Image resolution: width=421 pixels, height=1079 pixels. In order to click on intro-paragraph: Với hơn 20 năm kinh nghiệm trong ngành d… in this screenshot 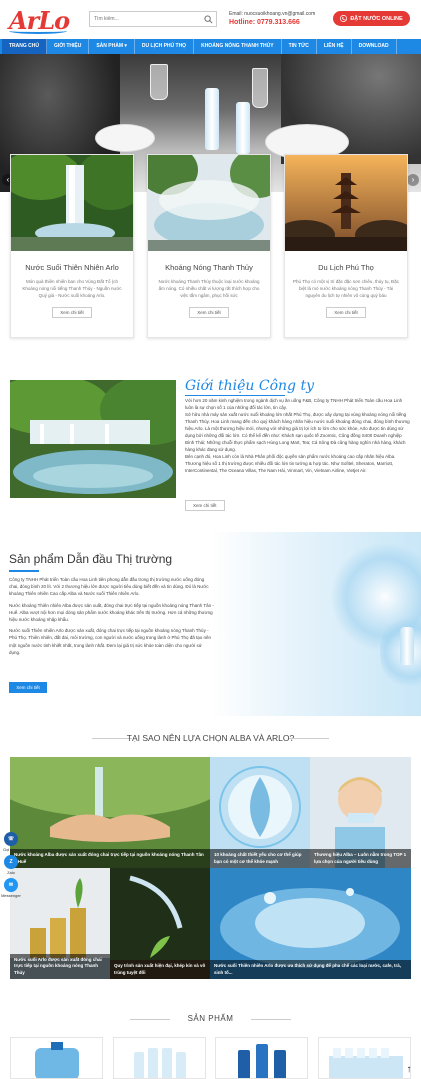, I will do `click(294, 404)`.